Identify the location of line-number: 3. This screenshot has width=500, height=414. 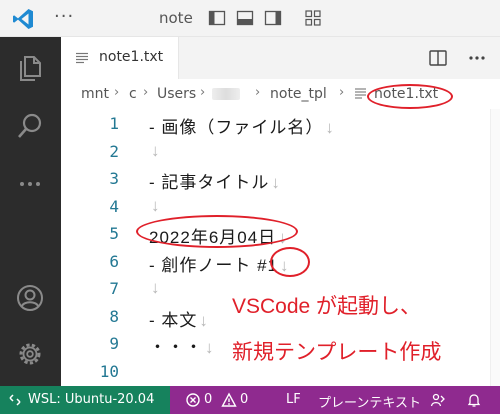
(114, 178).